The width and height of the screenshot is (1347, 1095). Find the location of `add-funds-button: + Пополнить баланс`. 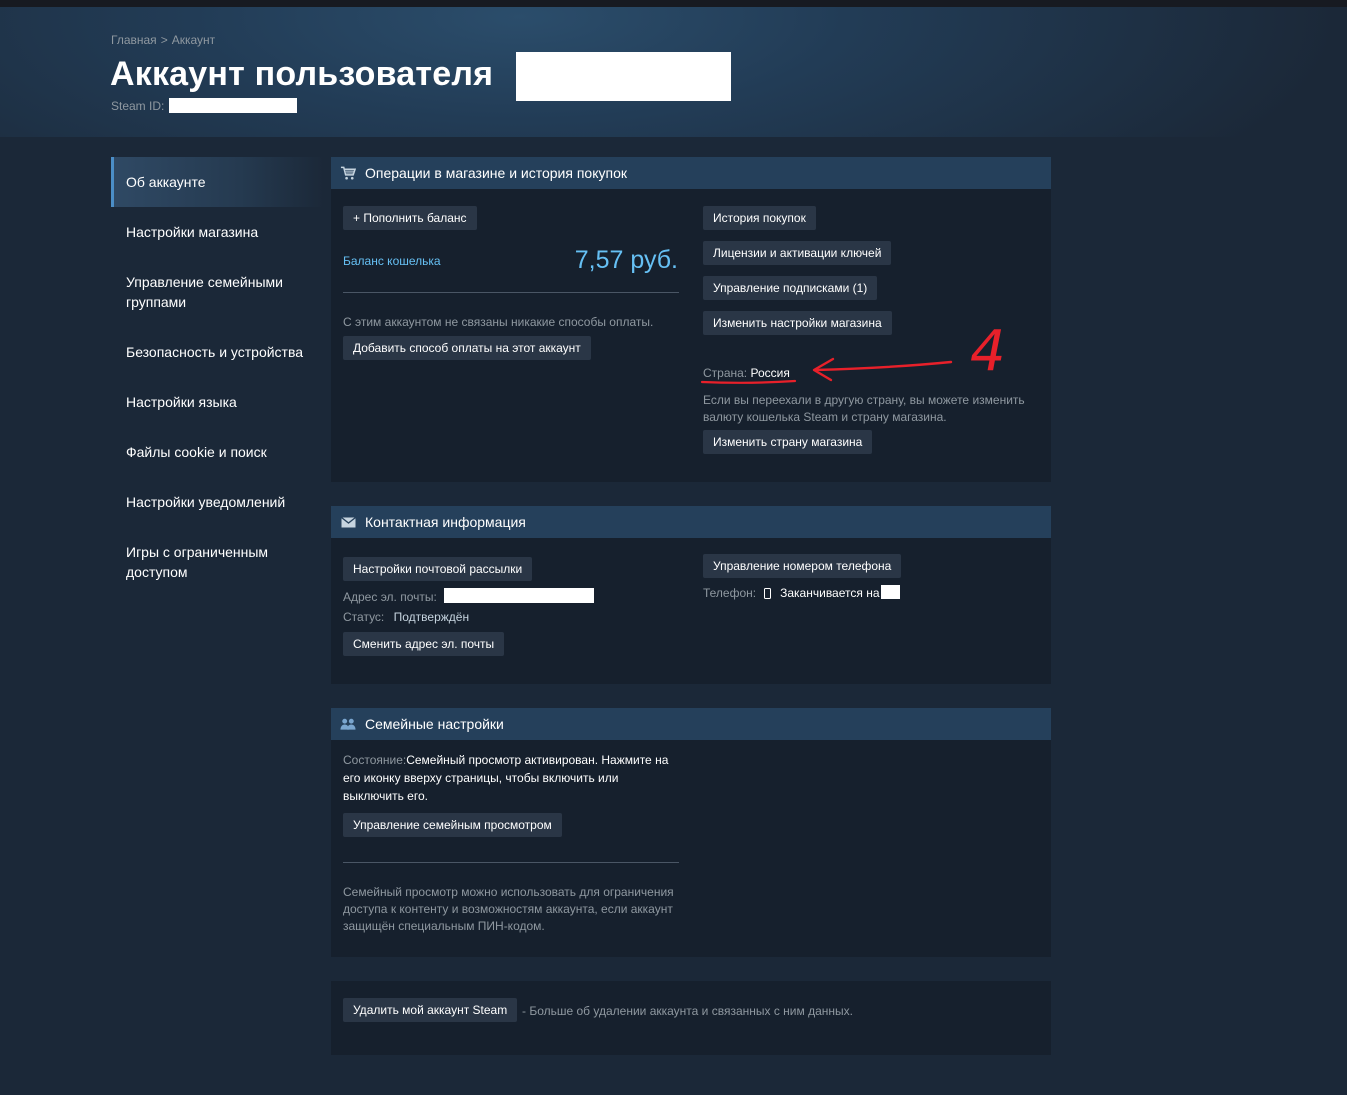

add-funds-button: + Пополнить баланс is located at coordinates (410, 218).